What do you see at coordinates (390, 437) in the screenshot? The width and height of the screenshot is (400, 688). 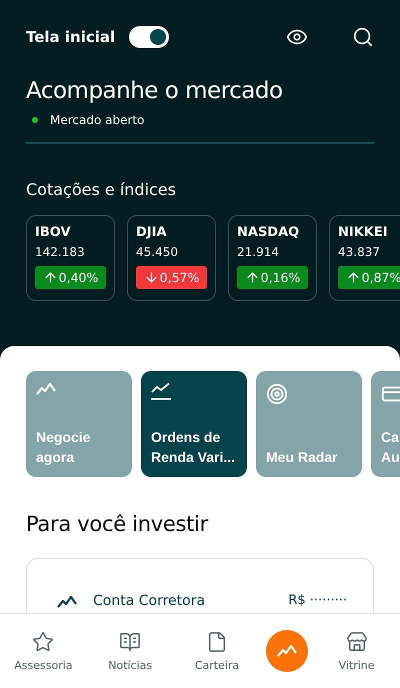 I see `shortcut-label: Ca` at bounding box center [390, 437].